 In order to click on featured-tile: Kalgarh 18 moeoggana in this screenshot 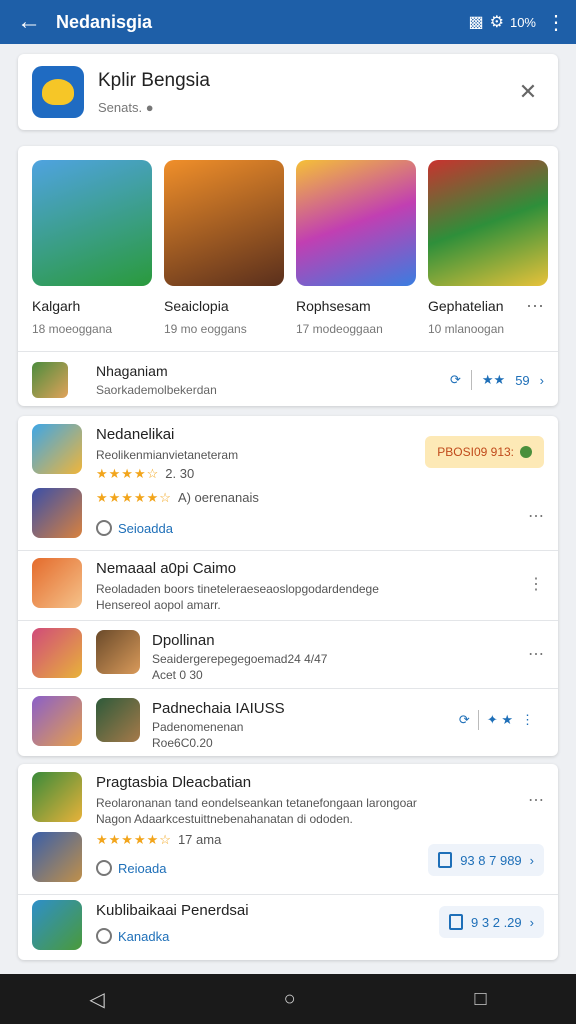, I will do `click(92, 248)`.